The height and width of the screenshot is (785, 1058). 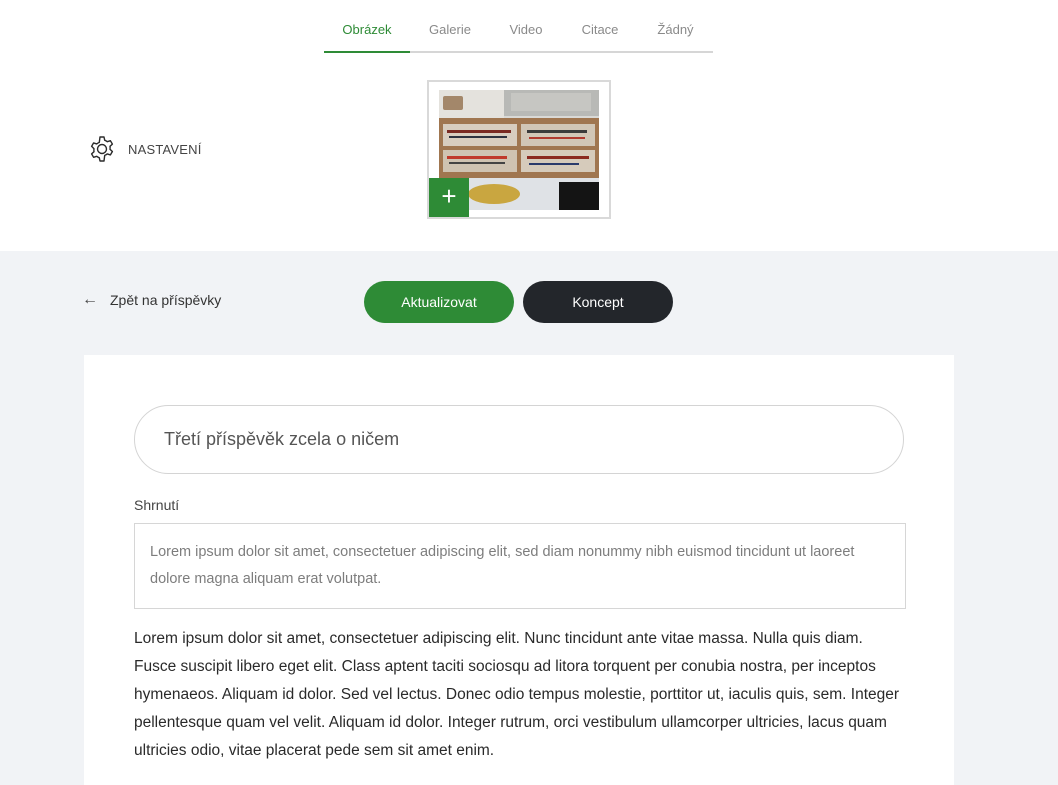 I want to click on media-type-tabs: Obrázek Galerie Video Citace Žádný, so click(x=518, y=32).